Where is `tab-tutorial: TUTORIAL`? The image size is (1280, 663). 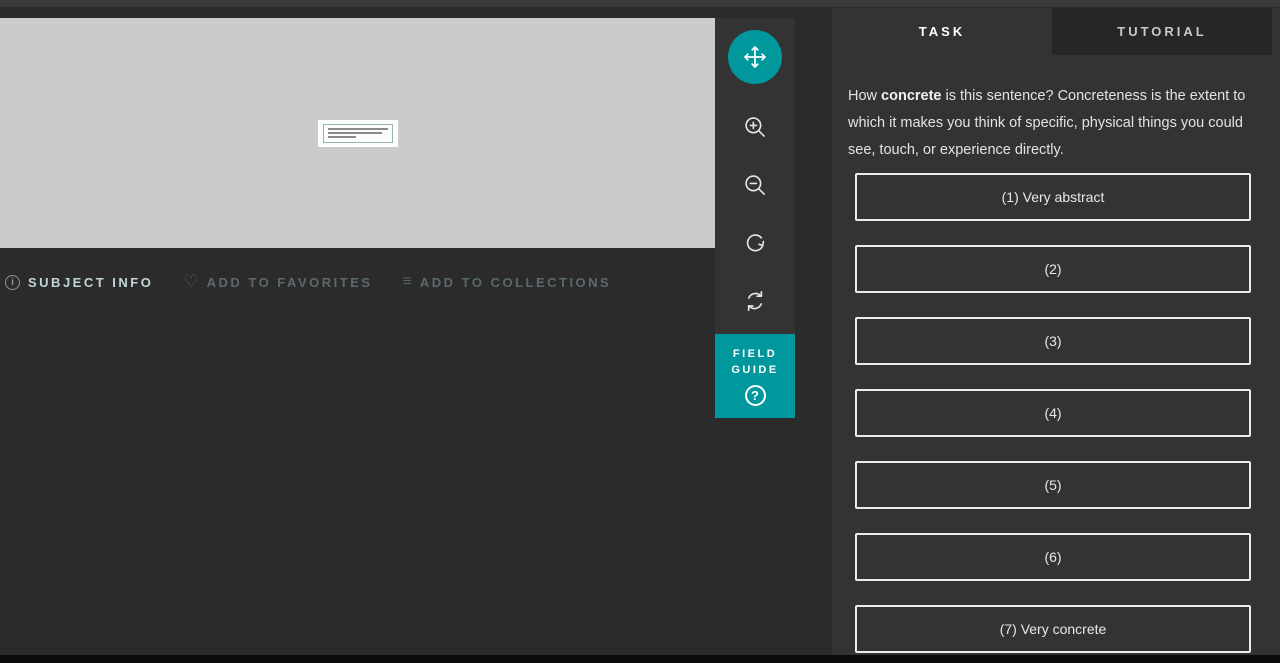 tab-tutorial: TUTORIAL is located at coordinates (1162, 31).